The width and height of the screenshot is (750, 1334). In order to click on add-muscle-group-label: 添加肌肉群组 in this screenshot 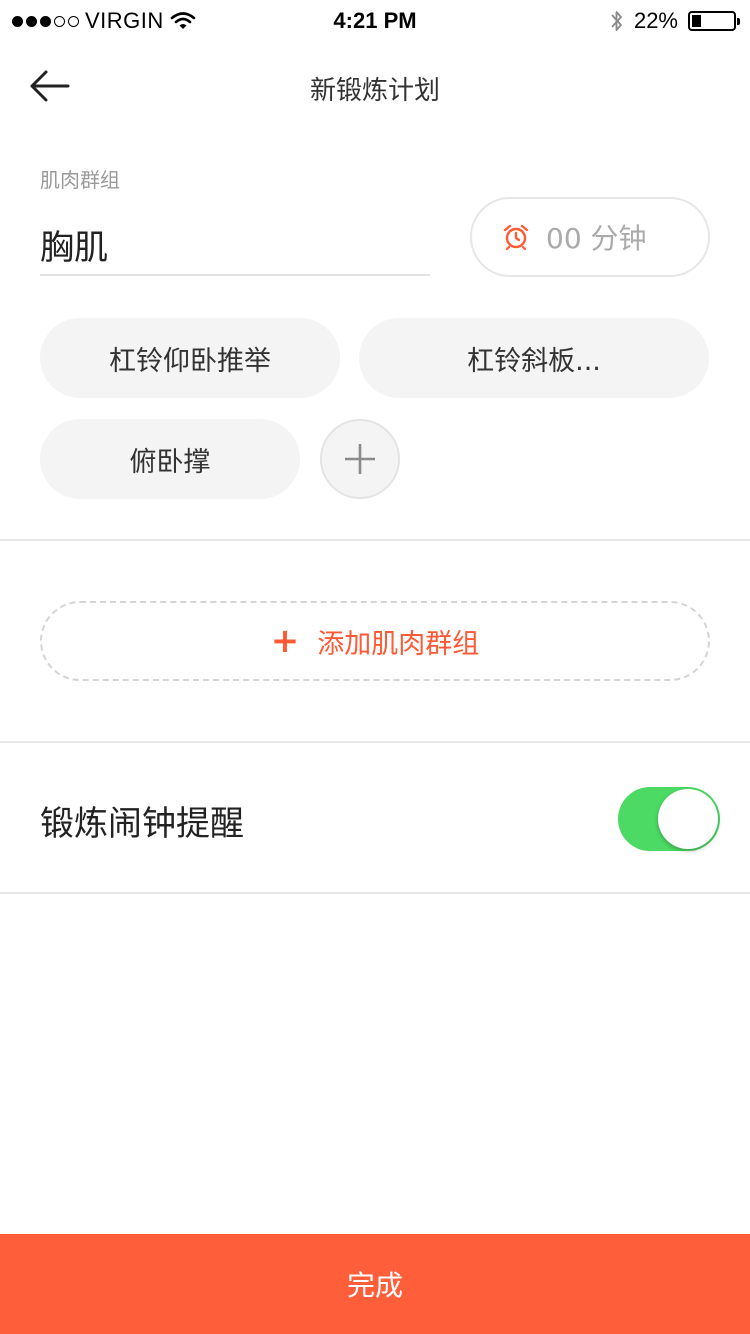, I will do `click(398, 644)`.